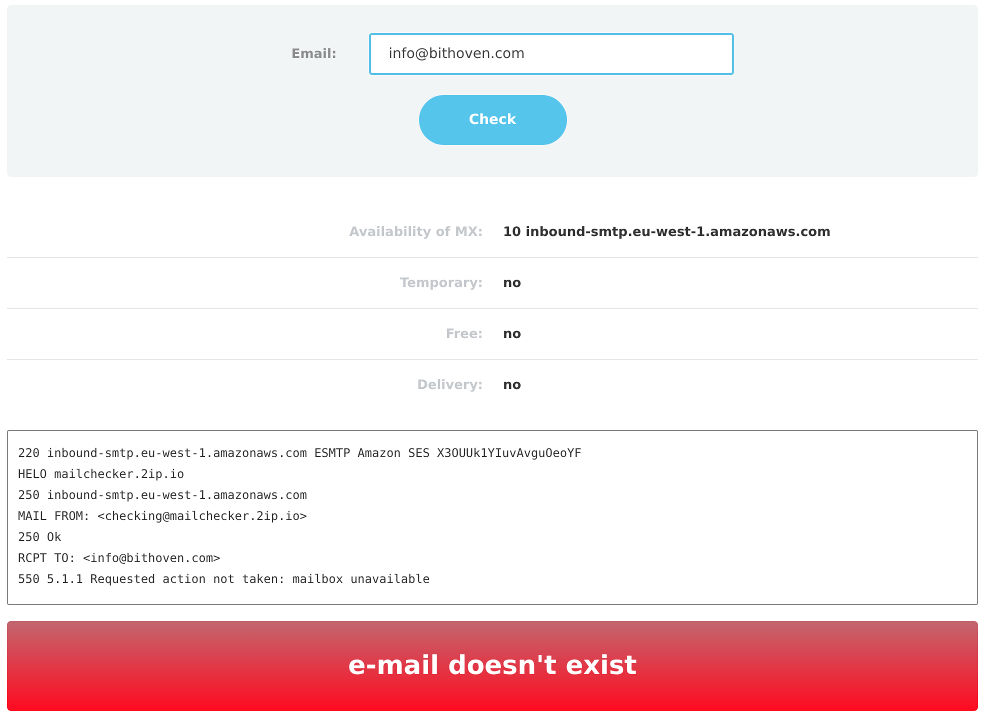 The height and width of the screenshot is (711, 985). I want to click on log-line: MAIL FROM: <checking@mailchecker.2ip.io>, so click(163, 516).